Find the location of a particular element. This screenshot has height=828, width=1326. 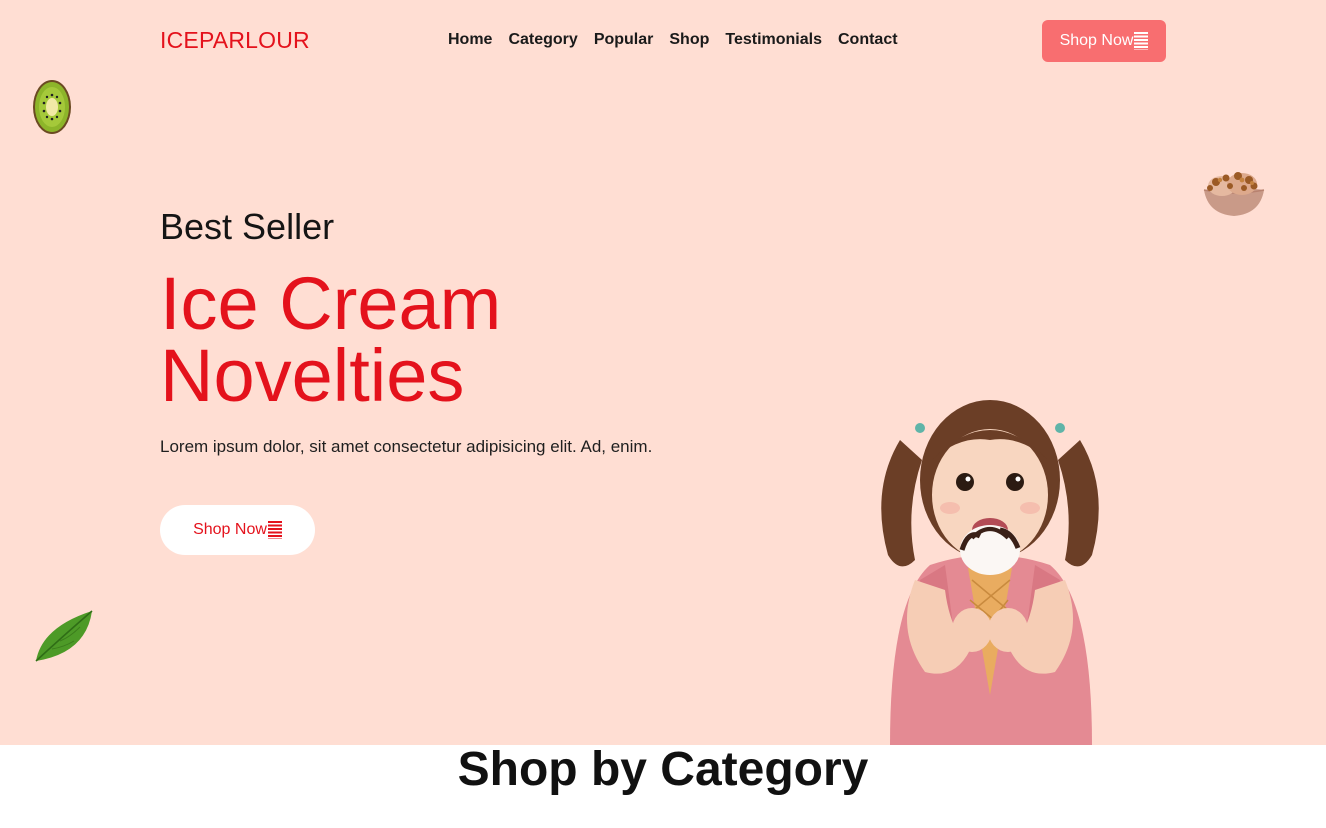

nav-shop: Shop is located at coordinates (689, 40).